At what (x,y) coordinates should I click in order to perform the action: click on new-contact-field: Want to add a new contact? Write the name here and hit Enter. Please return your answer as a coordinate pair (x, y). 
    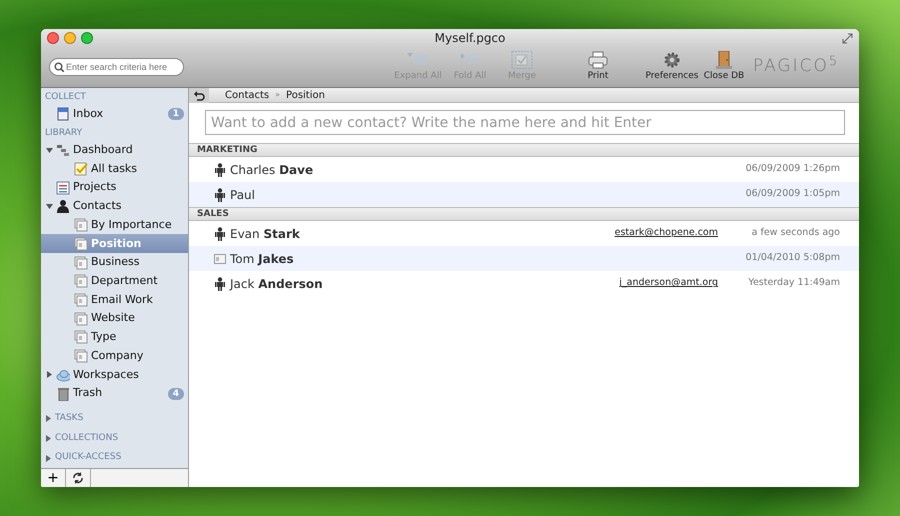
    Looking at the image, I should click on (525, 122).